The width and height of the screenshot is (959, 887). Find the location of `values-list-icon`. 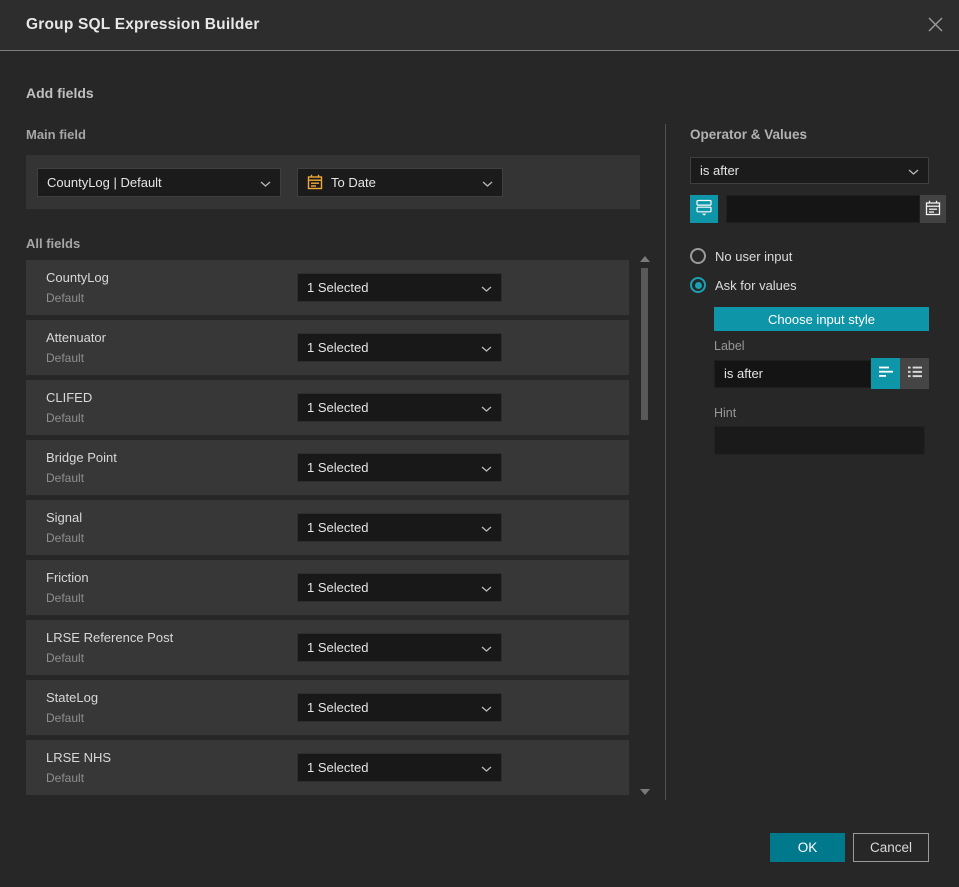

values-list-icon is located at coordinates (704, 209).